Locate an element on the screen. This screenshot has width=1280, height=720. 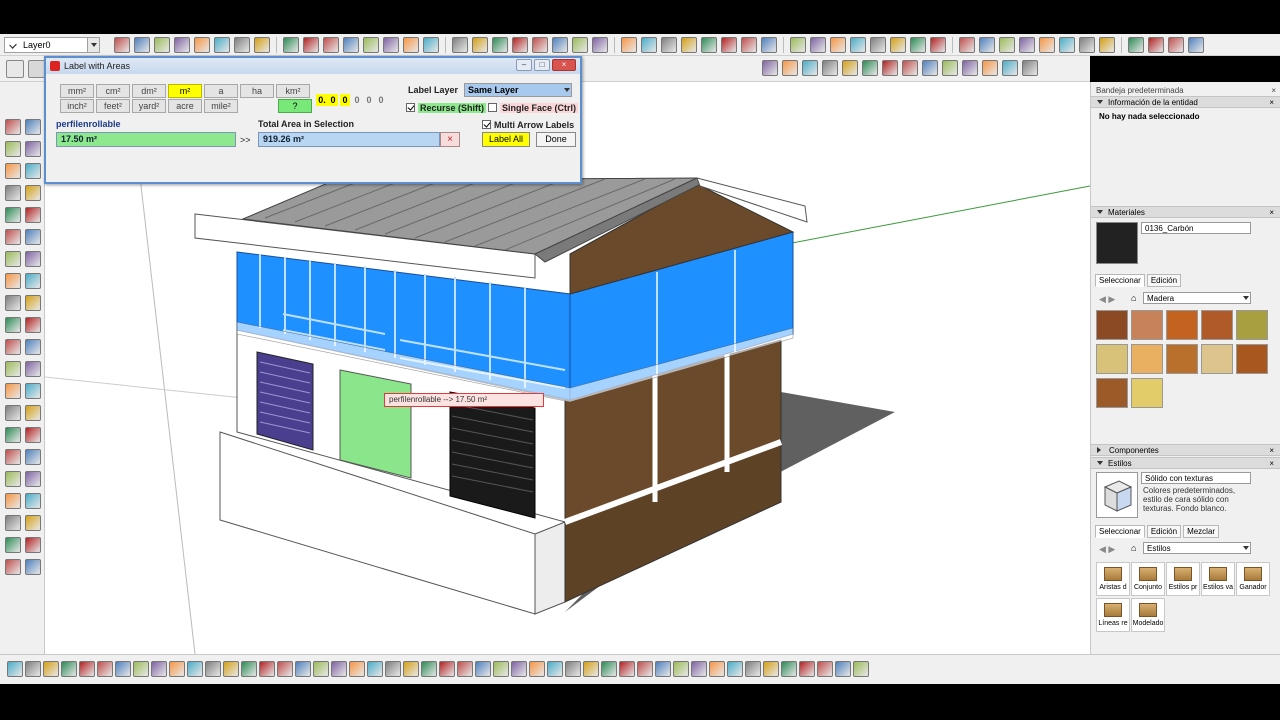
style-item: Conjunto is located at coordinates (1148, 579).